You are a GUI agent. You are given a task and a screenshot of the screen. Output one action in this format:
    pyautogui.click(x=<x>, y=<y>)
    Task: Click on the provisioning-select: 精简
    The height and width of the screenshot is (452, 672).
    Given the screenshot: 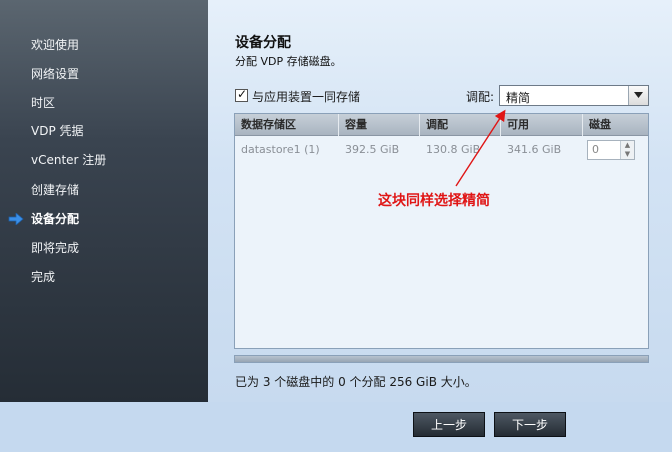 What is the action you would take?
    pyautogui.click(x=574, y=95)
    